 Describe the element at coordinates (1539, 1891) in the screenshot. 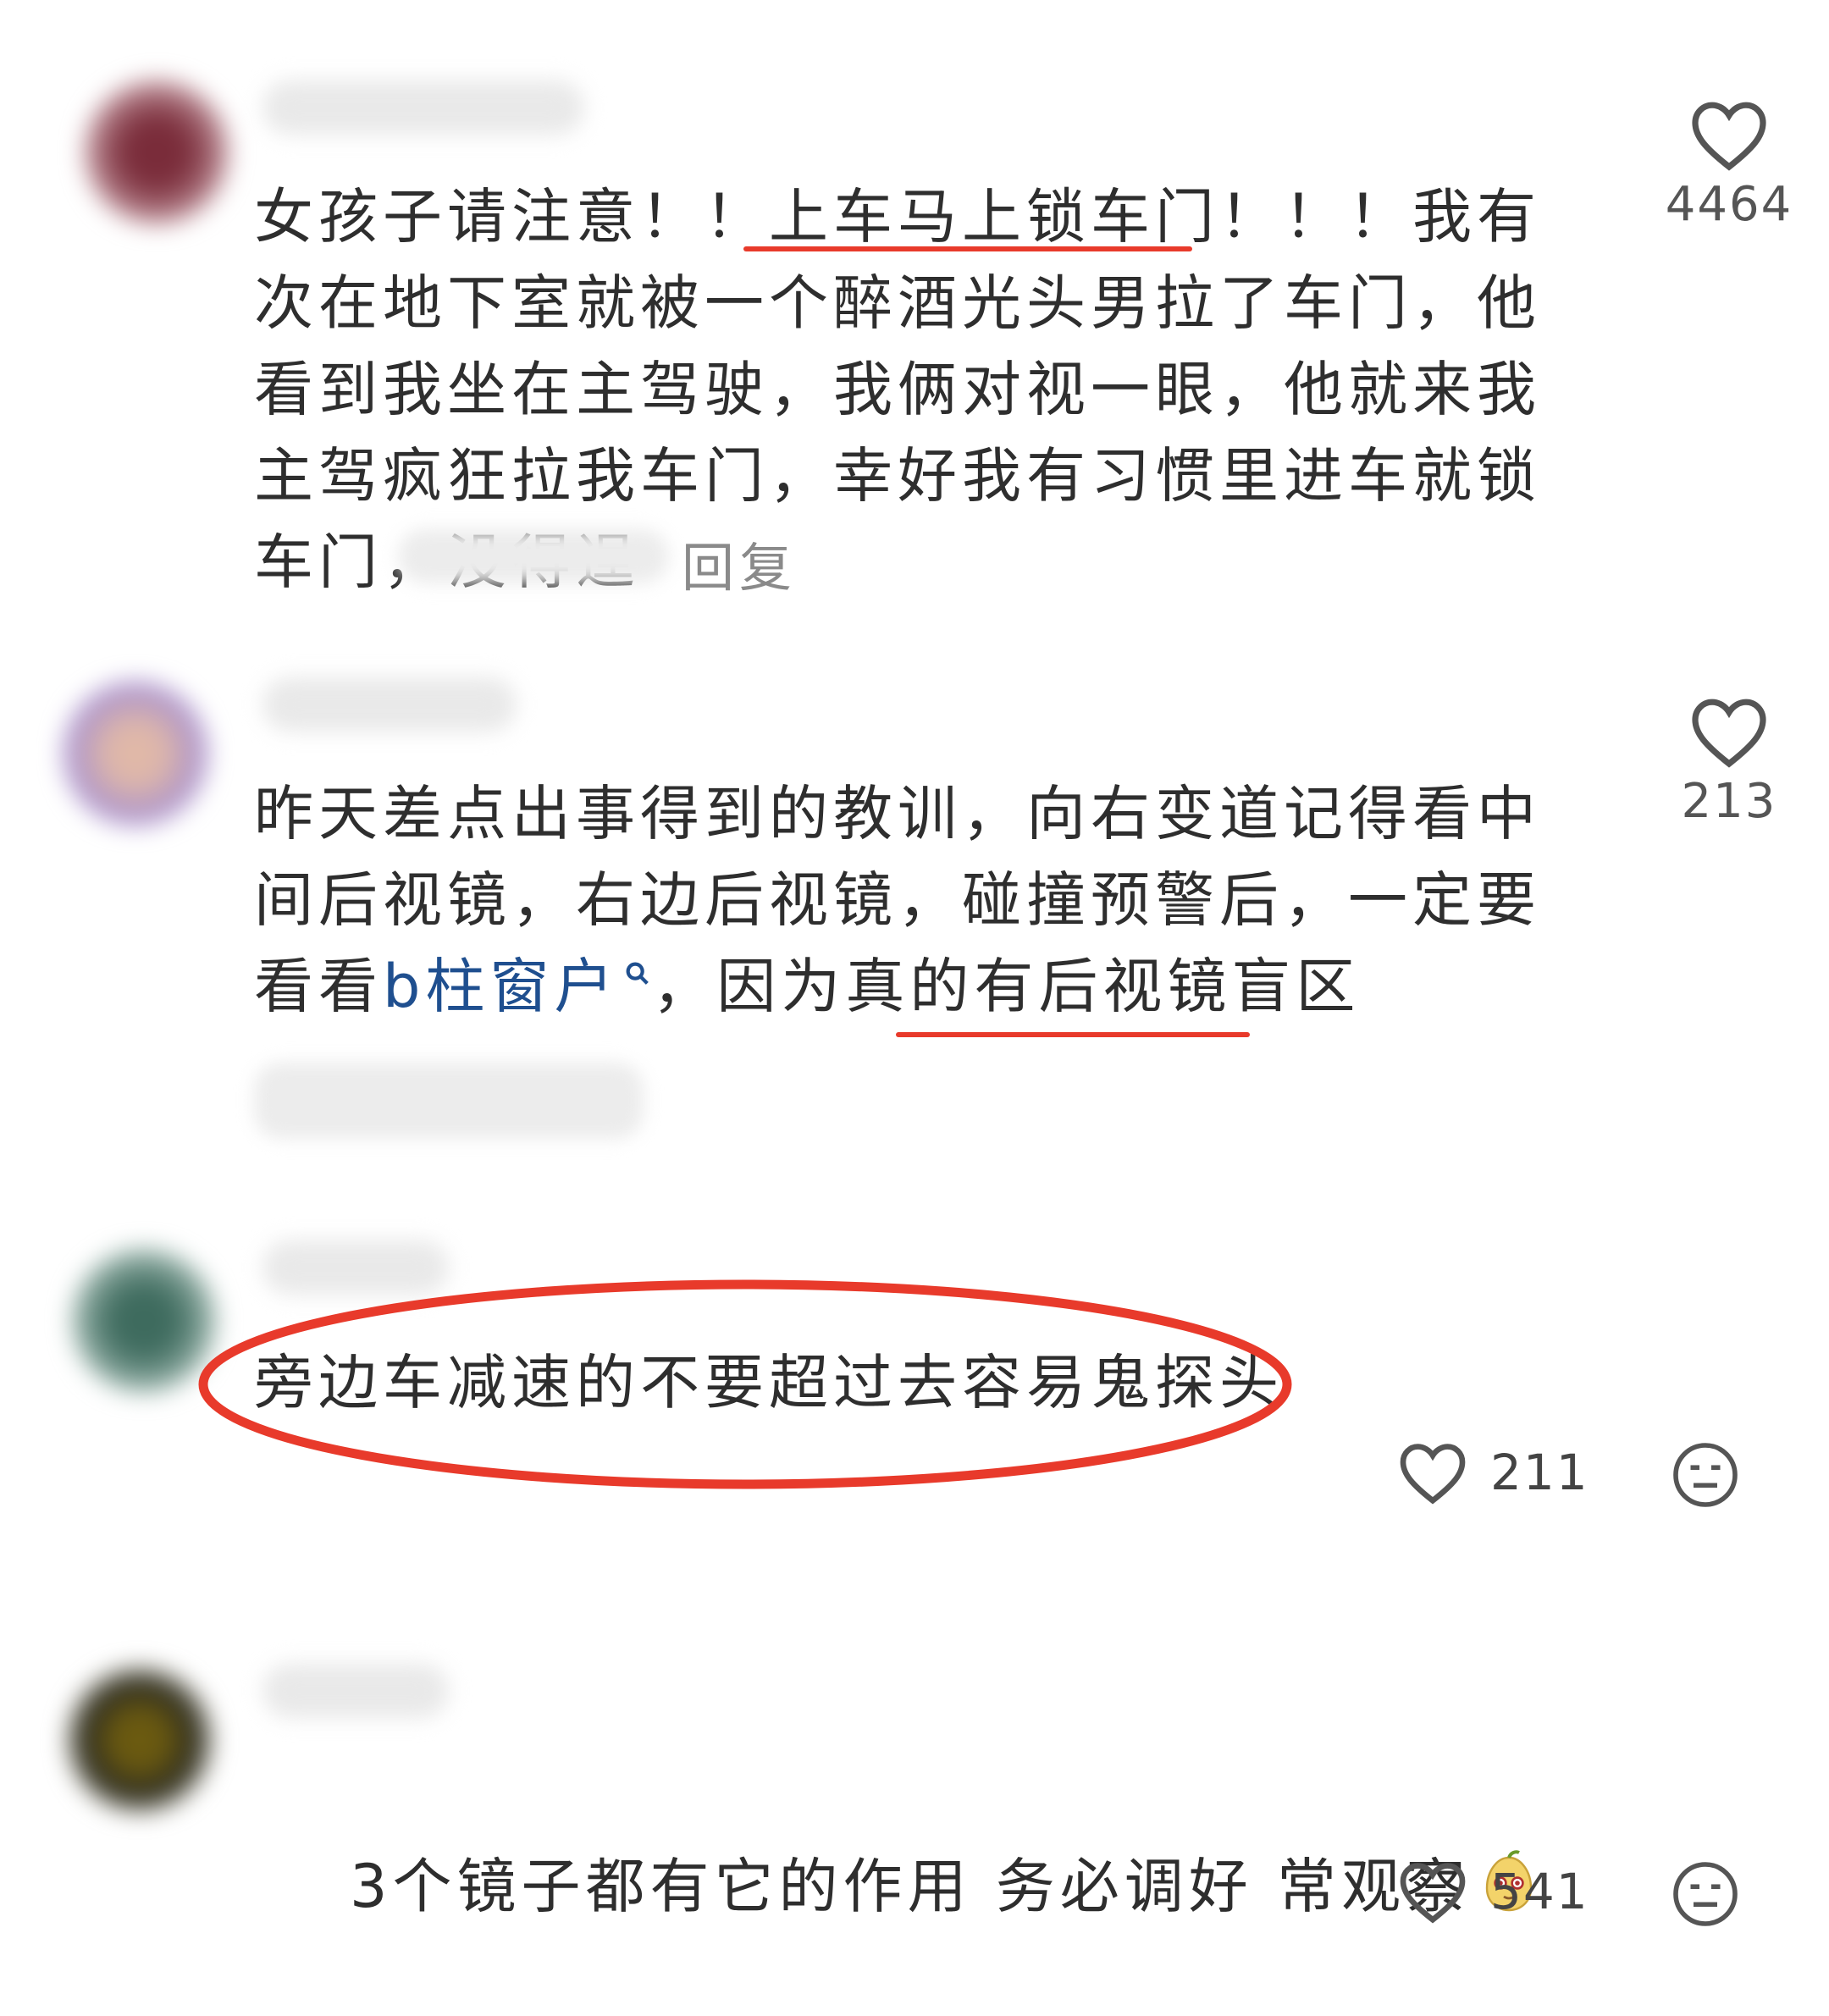

I see `like-count: 541` at that location.